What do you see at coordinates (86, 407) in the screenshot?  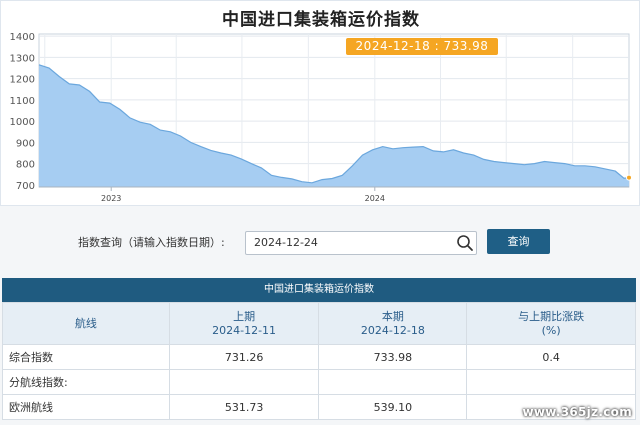 I see `row-route: 欧洲航线` at bounding box center [86, 407].